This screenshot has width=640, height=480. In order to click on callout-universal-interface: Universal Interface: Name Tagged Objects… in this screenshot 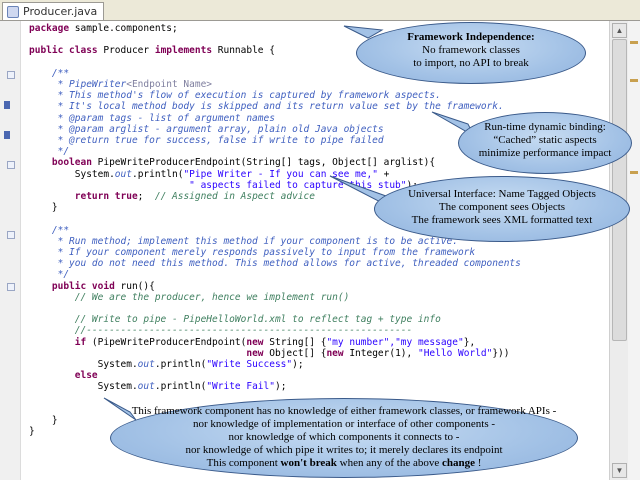, I will do `click(502, 209)`.